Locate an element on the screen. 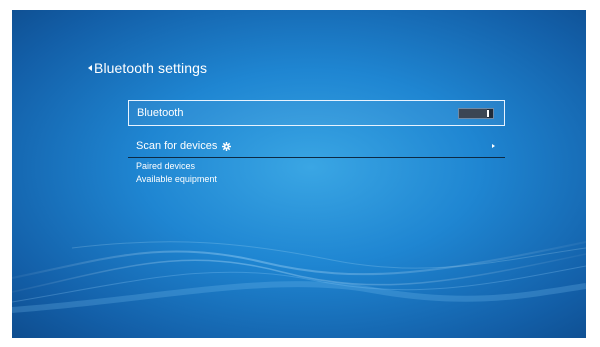 This screenshot has height=347, width=600. page-title: Bluetooth settings is located at coordinates (151, 68).